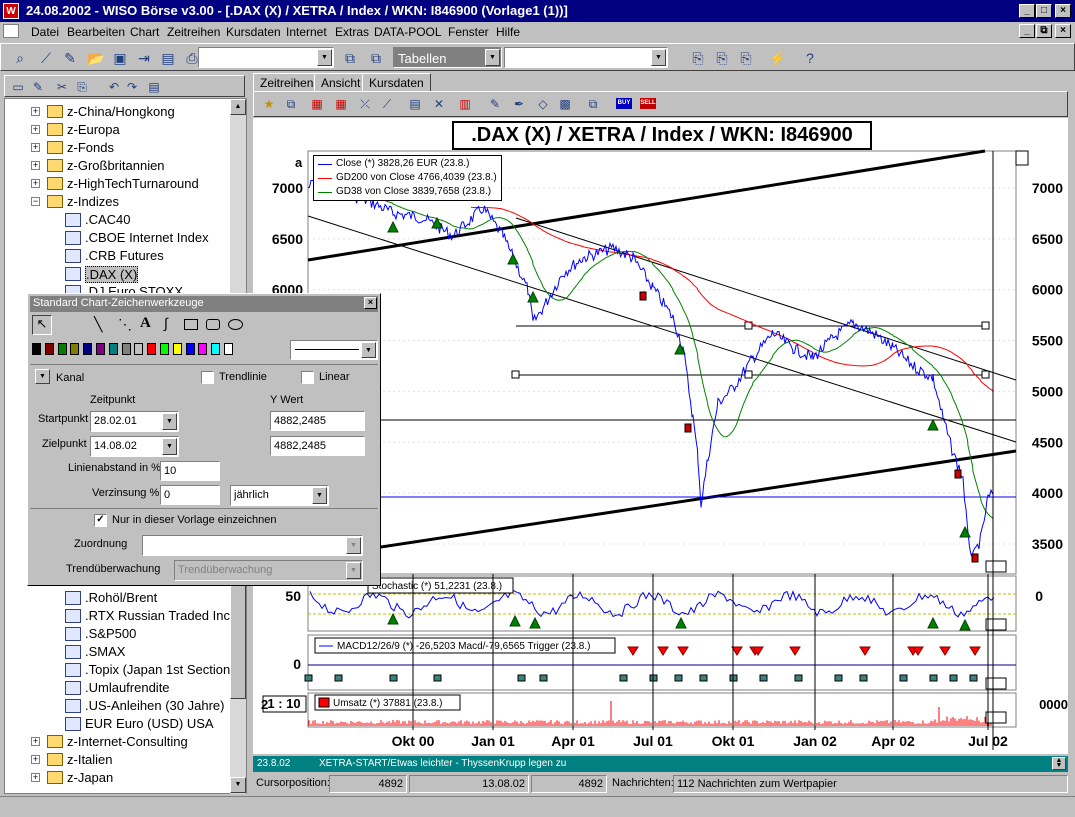 The width and height of the screenshot is (1075, 817). I want to click on tree-item: .DAX (X), so click(125, 274).